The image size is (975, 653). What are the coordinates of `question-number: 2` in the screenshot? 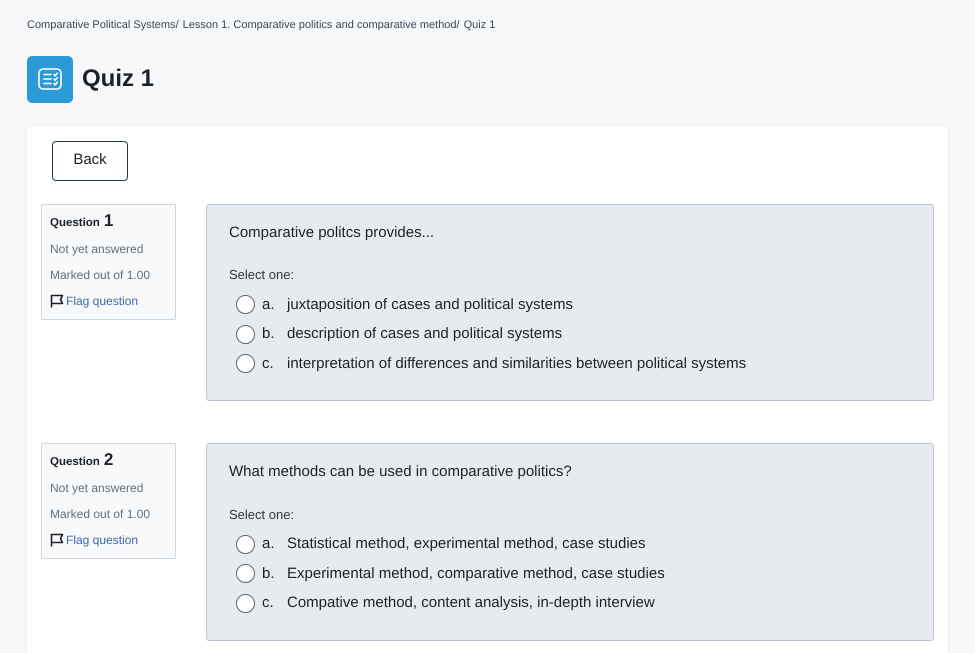 It's located at (109, 459).